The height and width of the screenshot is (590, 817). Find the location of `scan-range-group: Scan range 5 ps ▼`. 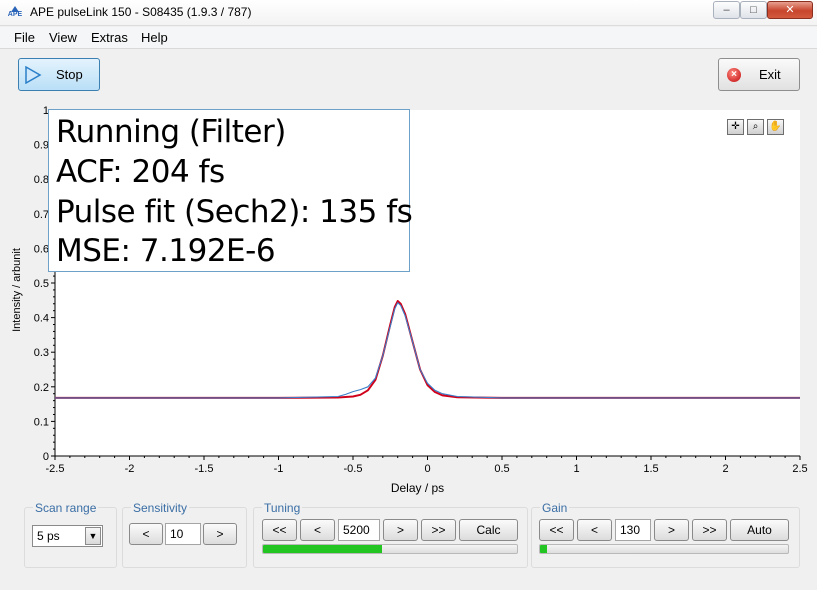

scan-range-group: Scan range 5 ps ▼ is located at coordinates (70, 534).